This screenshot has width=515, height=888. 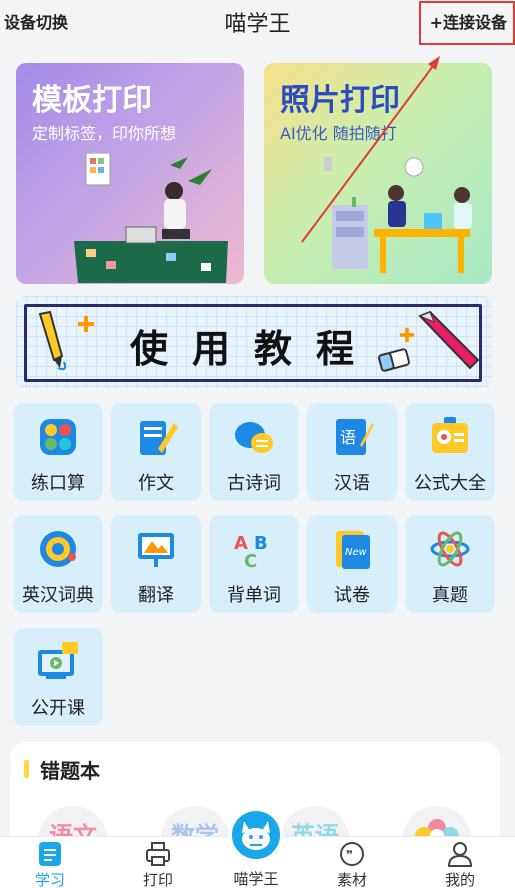 What do you see at coordinates (460, 854) in the screenshot?
I see `profile-icon` at bounding box center [460, 854].